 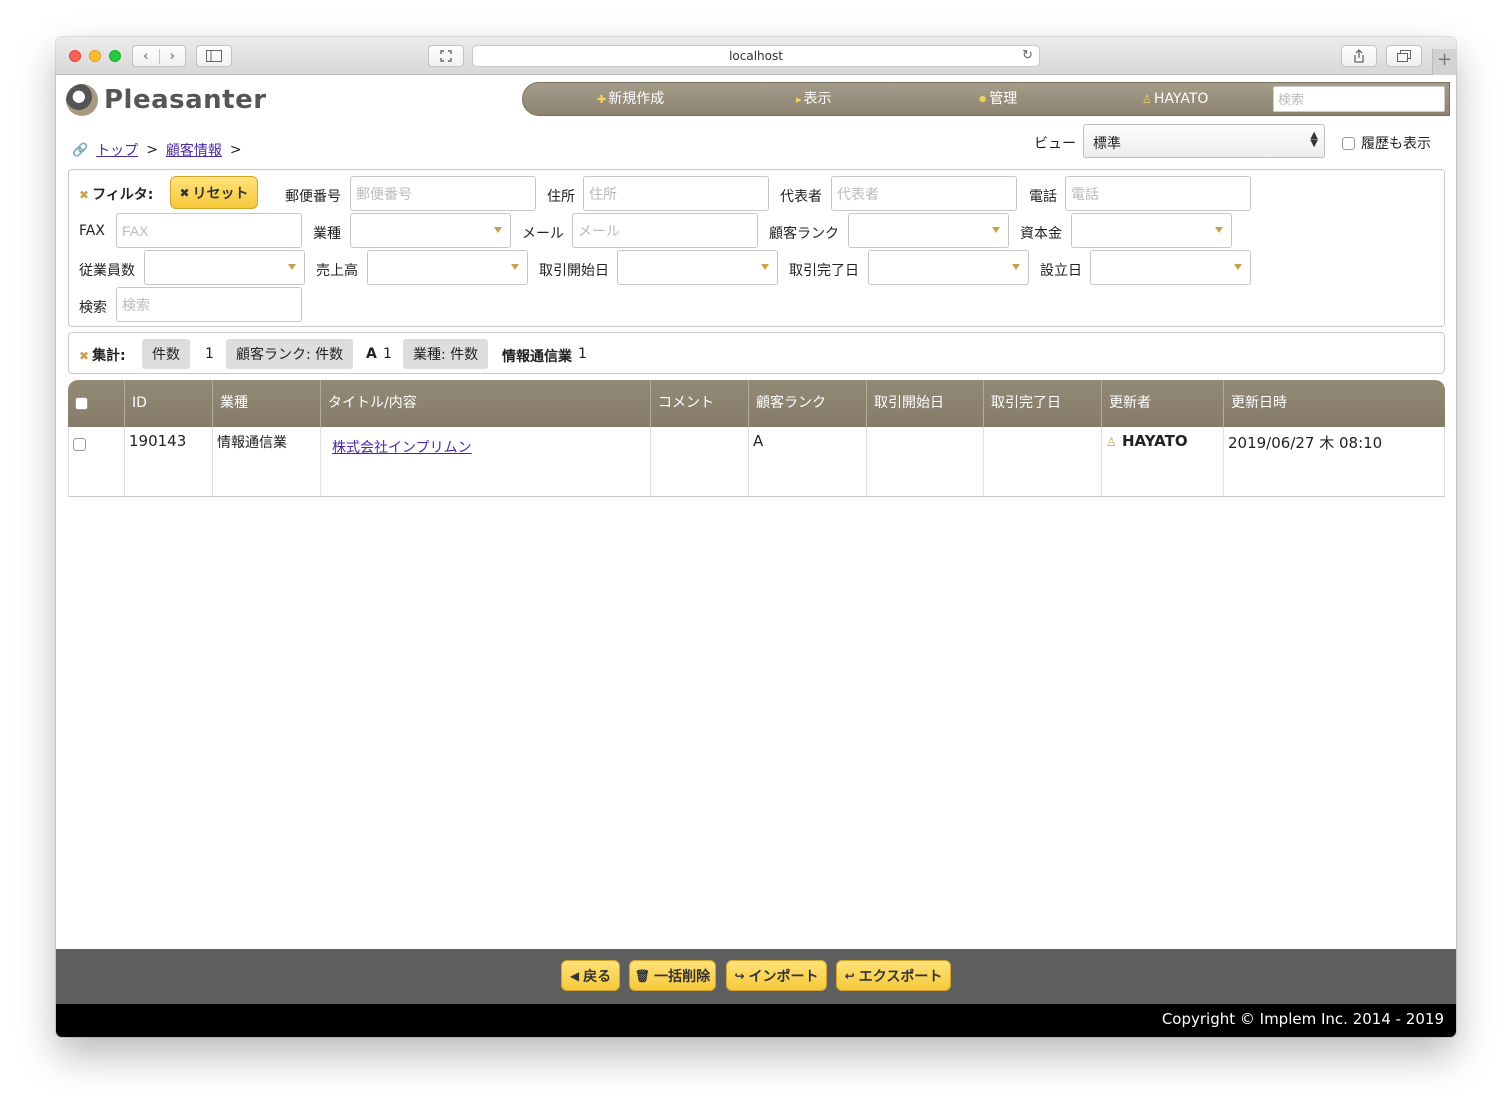 I want to click on tabs-icon, so click(x=1404, y=56).